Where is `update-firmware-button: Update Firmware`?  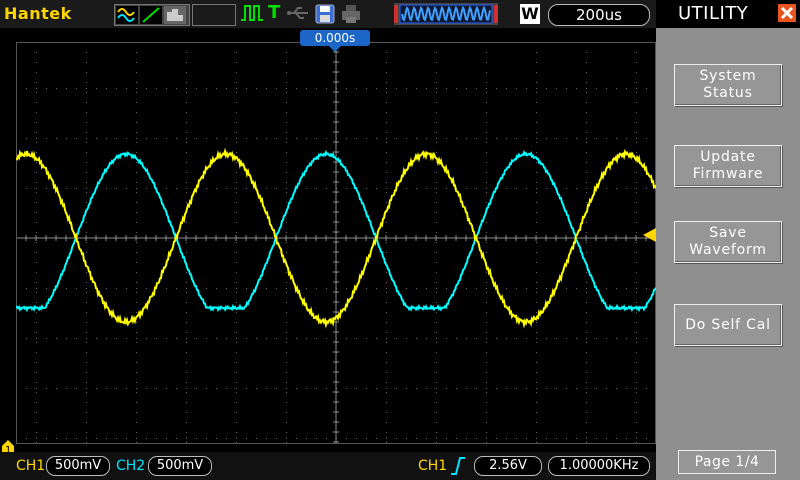 update-firmware-button: Update Firmware is located at coordinates (728, 166).